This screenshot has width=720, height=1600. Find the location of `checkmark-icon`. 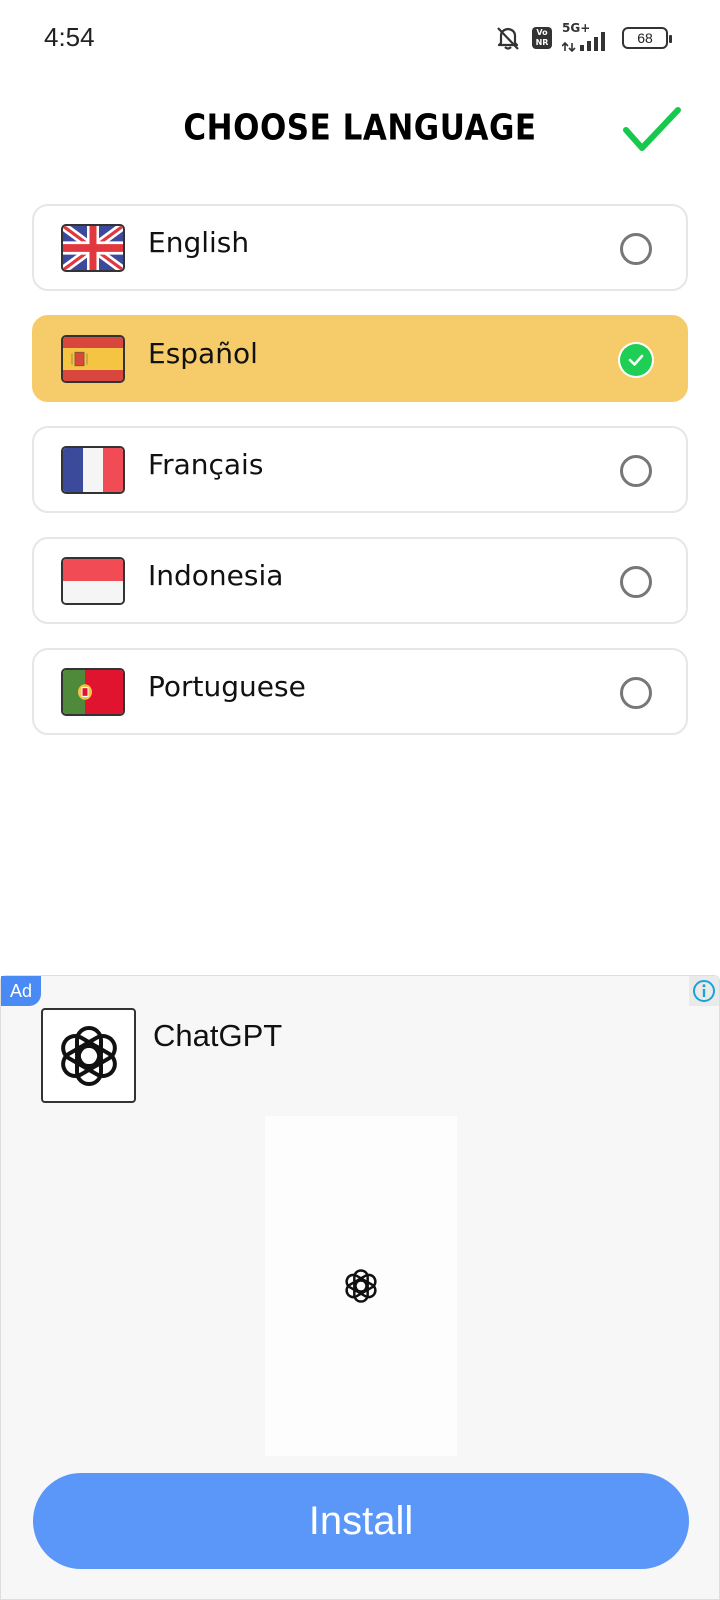

checkmark-icon is located at coordinates (652, 129).